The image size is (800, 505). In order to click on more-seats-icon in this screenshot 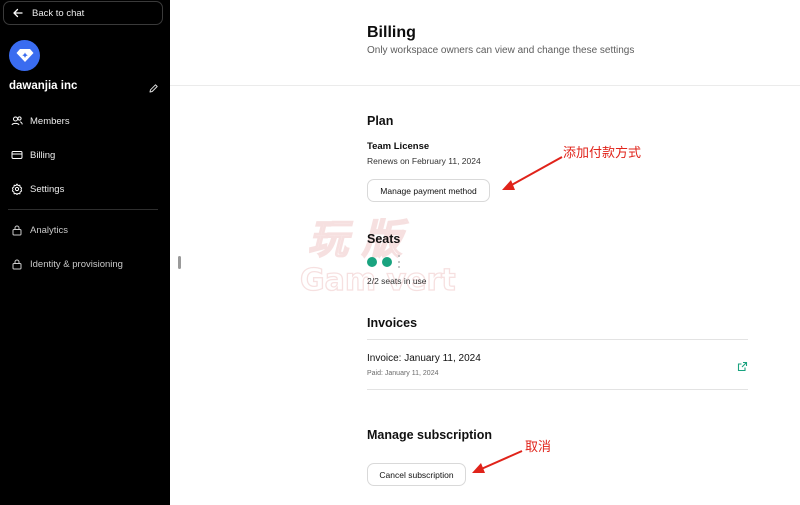, I will do `click(399, 261)`.